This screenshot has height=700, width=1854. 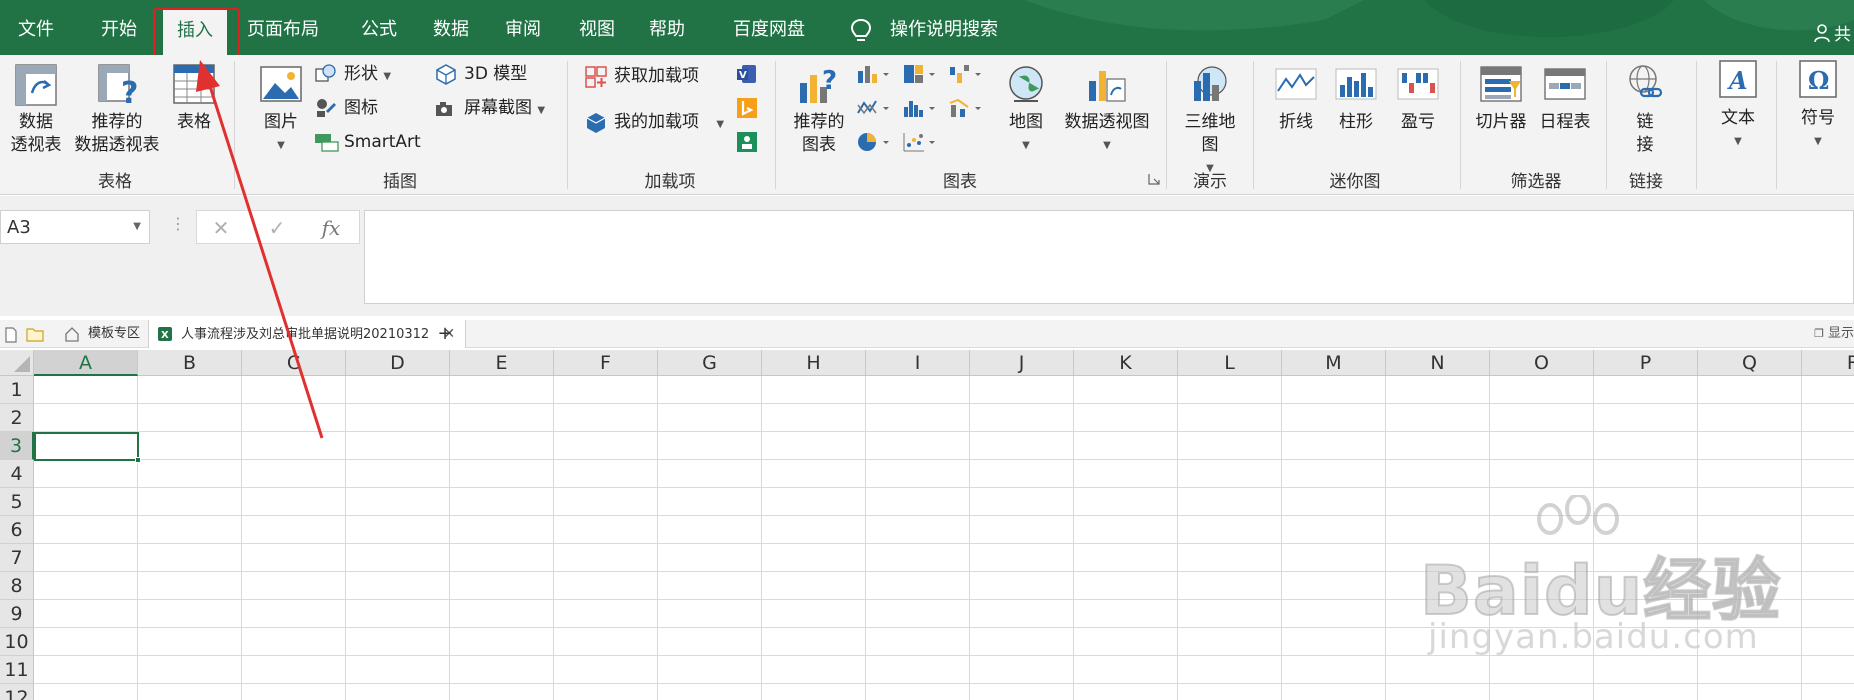 What do you see at coordinates (75, 227) in the screenshot?
I see `name-box: A3 ▼` at bounding box center [75, 227].